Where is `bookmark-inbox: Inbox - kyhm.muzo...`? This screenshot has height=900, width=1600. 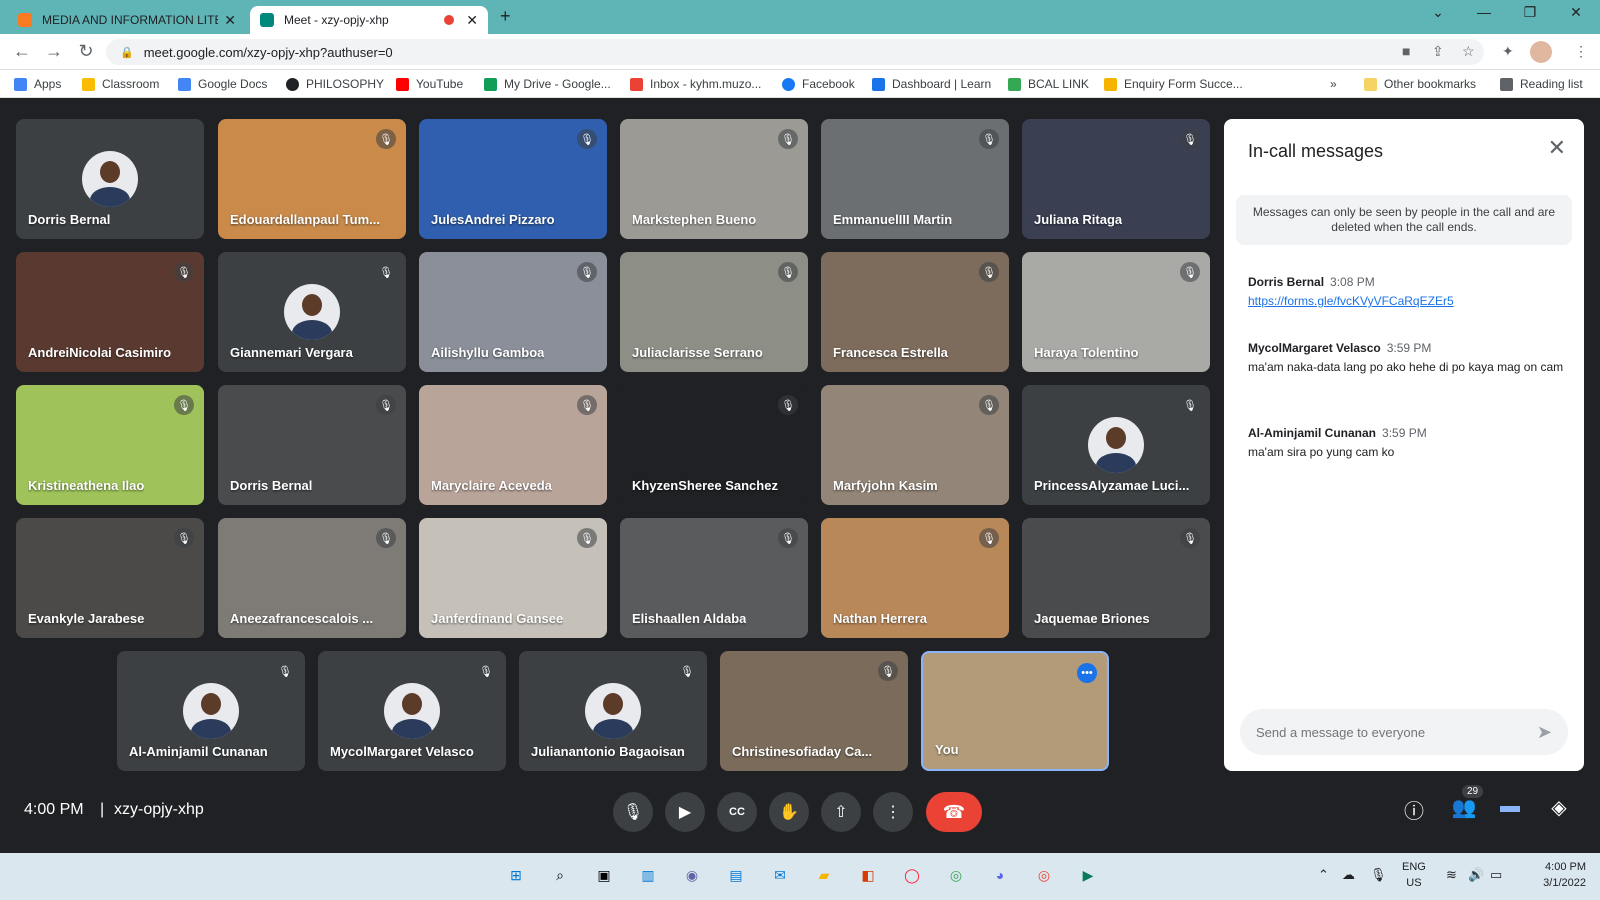 bookmark-inbox: Inbox - kyhm.muzo... is located at coordinates (695, 84).